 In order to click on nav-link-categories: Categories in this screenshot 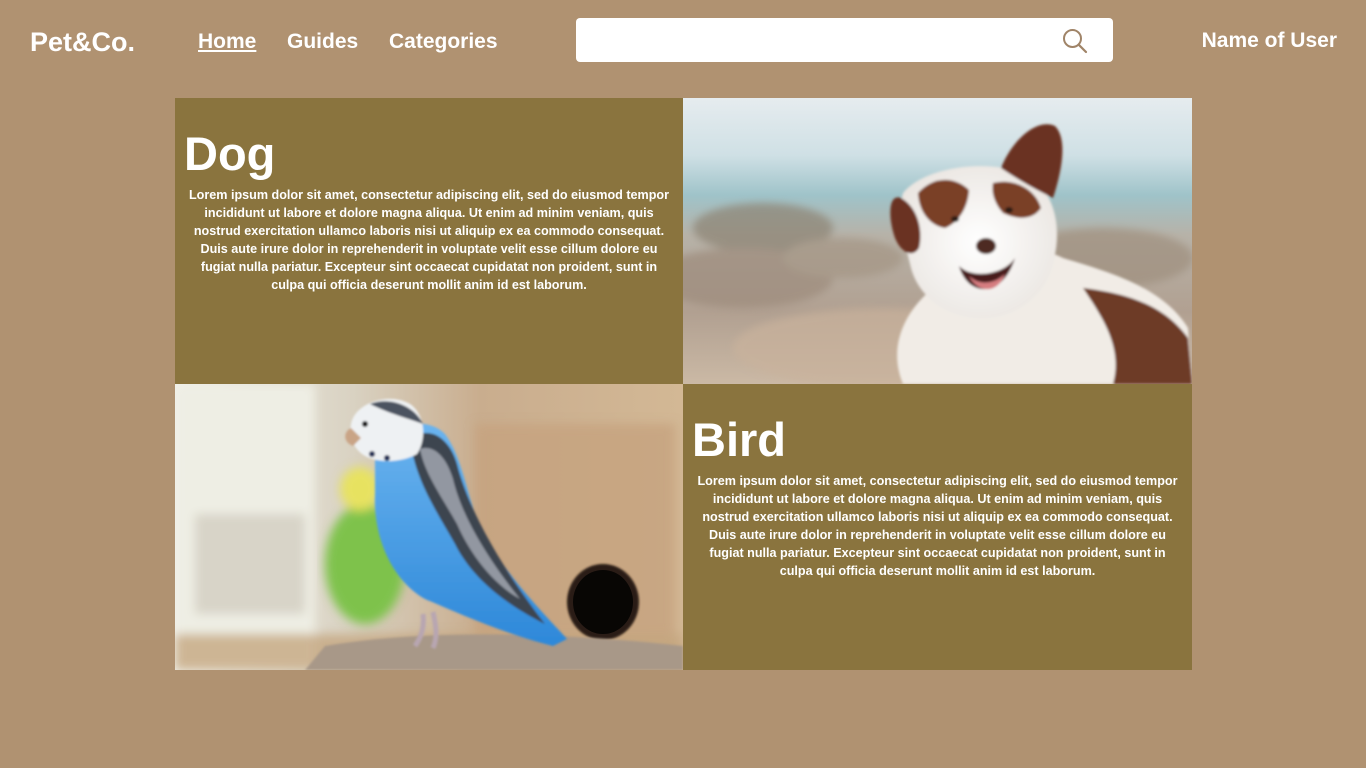, I will do `click(443, 42)`.